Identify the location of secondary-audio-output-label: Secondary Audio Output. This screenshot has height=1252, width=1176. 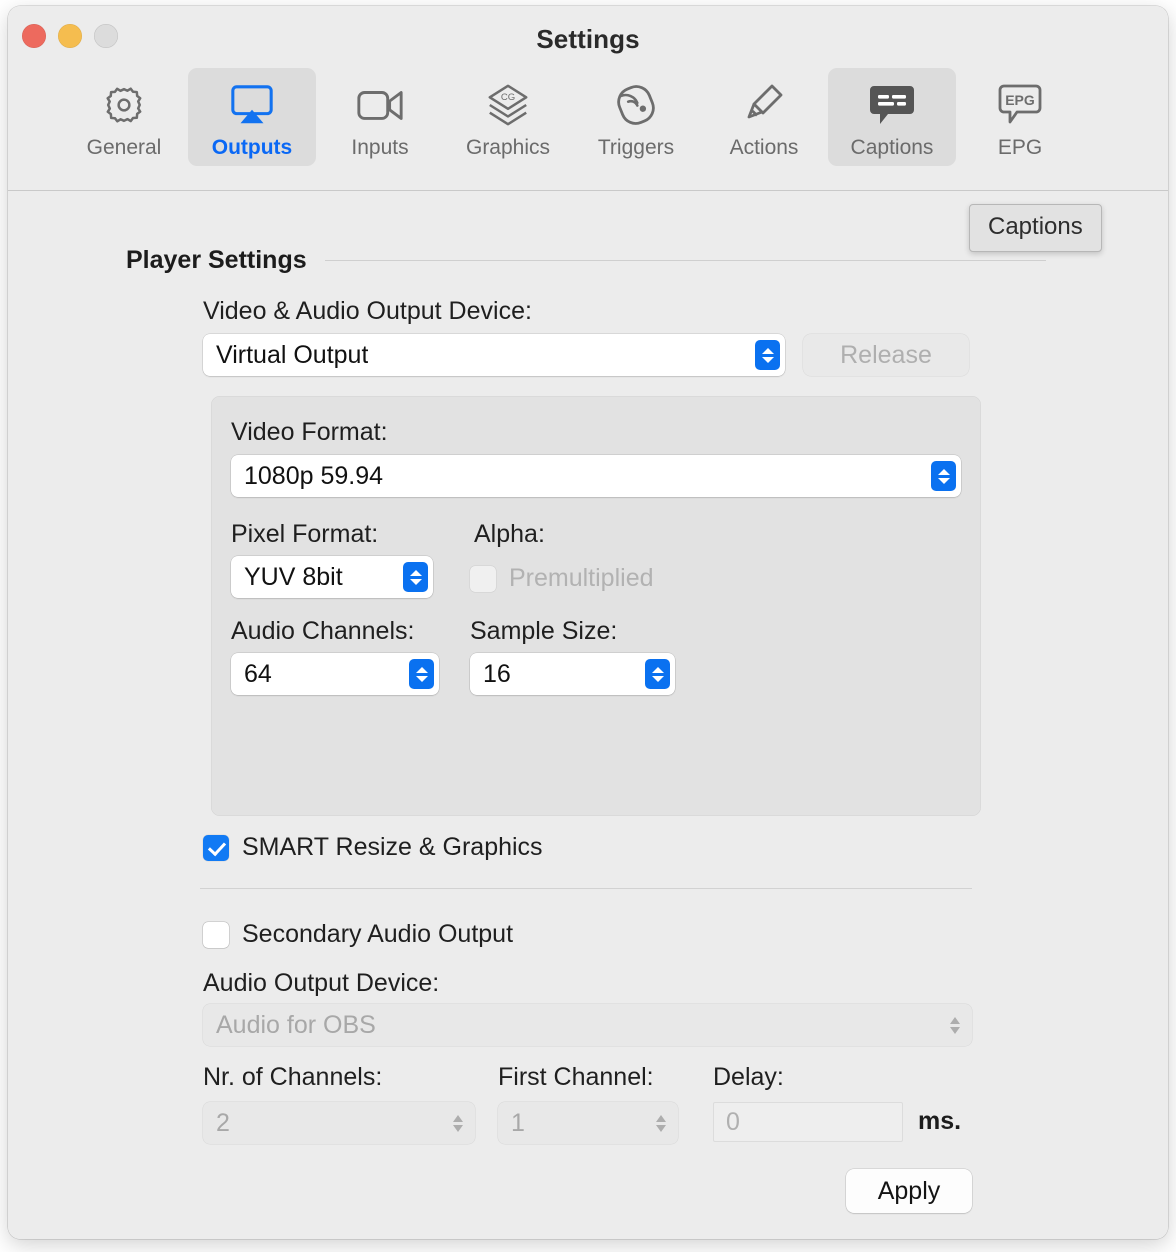
(378, 934).